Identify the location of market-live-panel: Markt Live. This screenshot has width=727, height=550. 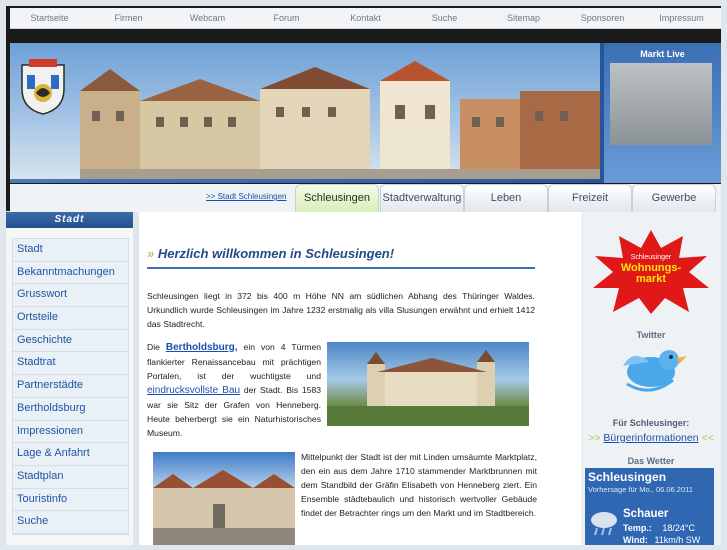
(662, 113).